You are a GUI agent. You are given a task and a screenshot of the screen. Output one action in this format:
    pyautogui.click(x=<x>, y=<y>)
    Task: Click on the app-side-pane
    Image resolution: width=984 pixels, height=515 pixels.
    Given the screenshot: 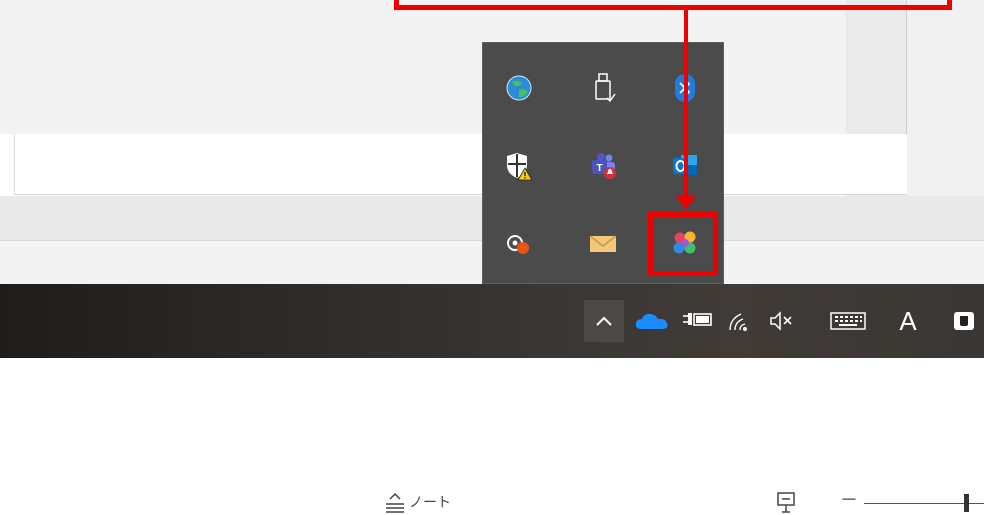 What is the action you would take?
    pyautogui.click(x=945, y=100)
    